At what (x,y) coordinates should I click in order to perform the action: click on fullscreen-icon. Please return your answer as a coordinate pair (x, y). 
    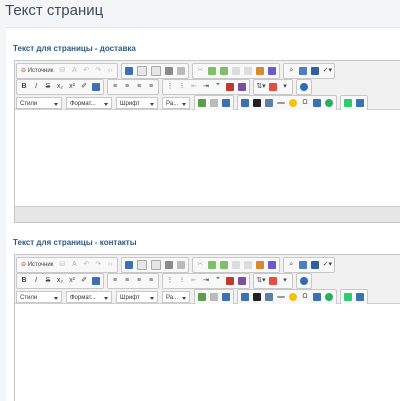
    Looking at the image, I should click on (348, 102).